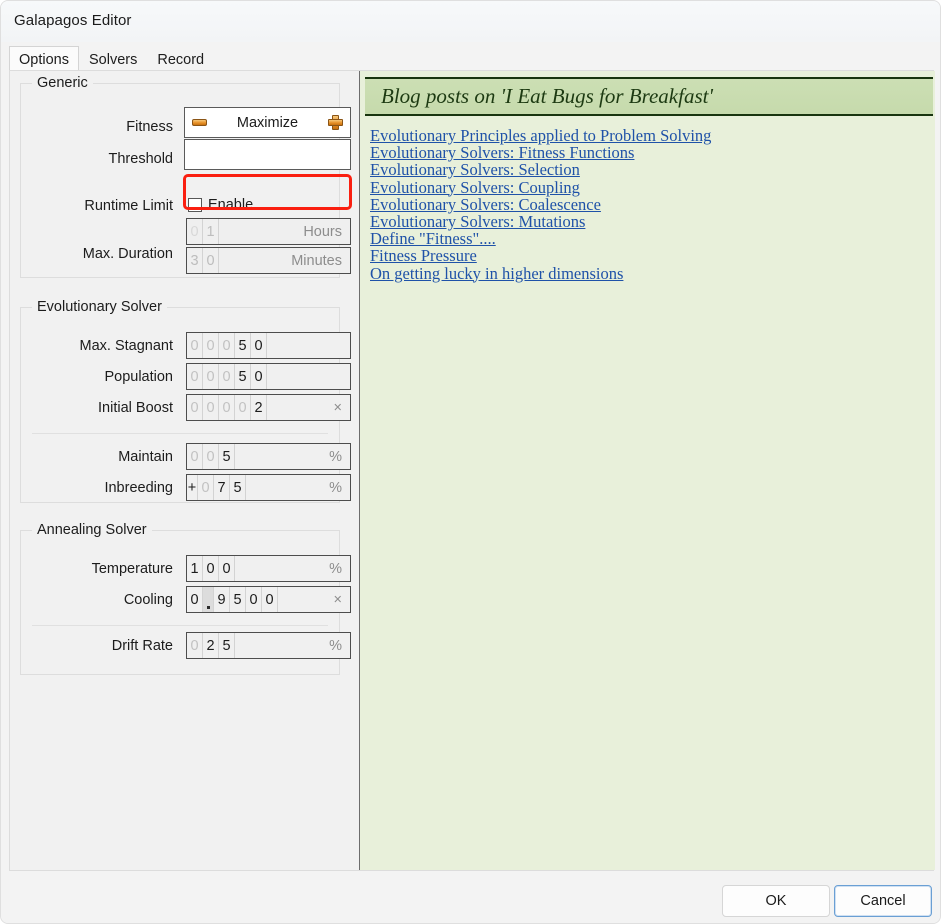  I want to click on fitness-combo: Maximize, so click(267, 122).